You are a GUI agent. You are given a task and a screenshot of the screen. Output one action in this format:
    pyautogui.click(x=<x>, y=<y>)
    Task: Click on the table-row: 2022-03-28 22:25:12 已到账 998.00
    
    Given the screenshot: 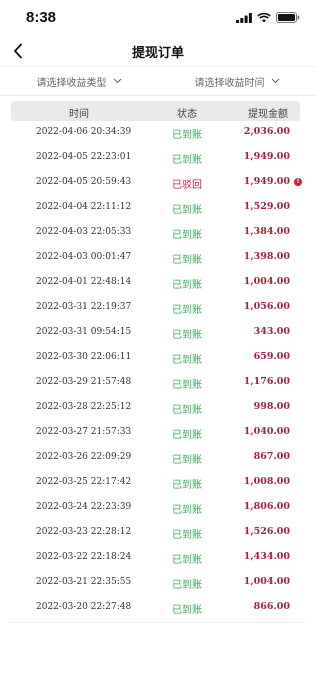 What is the action you would take?
    pyautogui.click(x=158, y=408)
    